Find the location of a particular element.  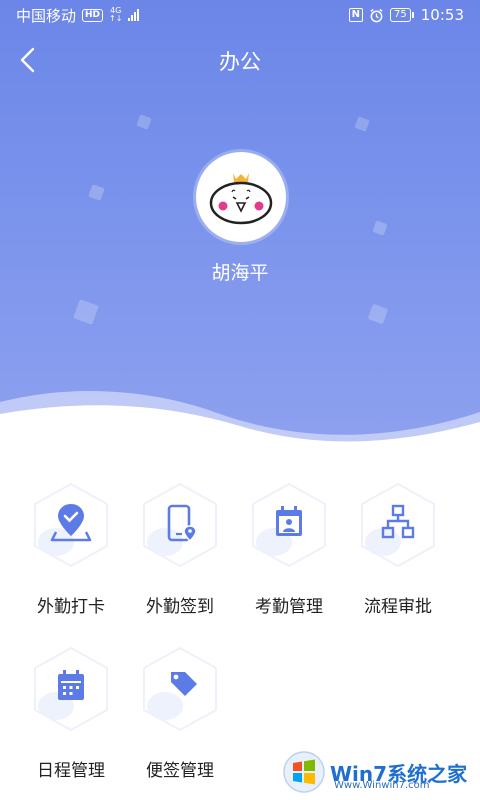

tile-field-sign-in: 外勤签到 is located at coordinates (180, 552).